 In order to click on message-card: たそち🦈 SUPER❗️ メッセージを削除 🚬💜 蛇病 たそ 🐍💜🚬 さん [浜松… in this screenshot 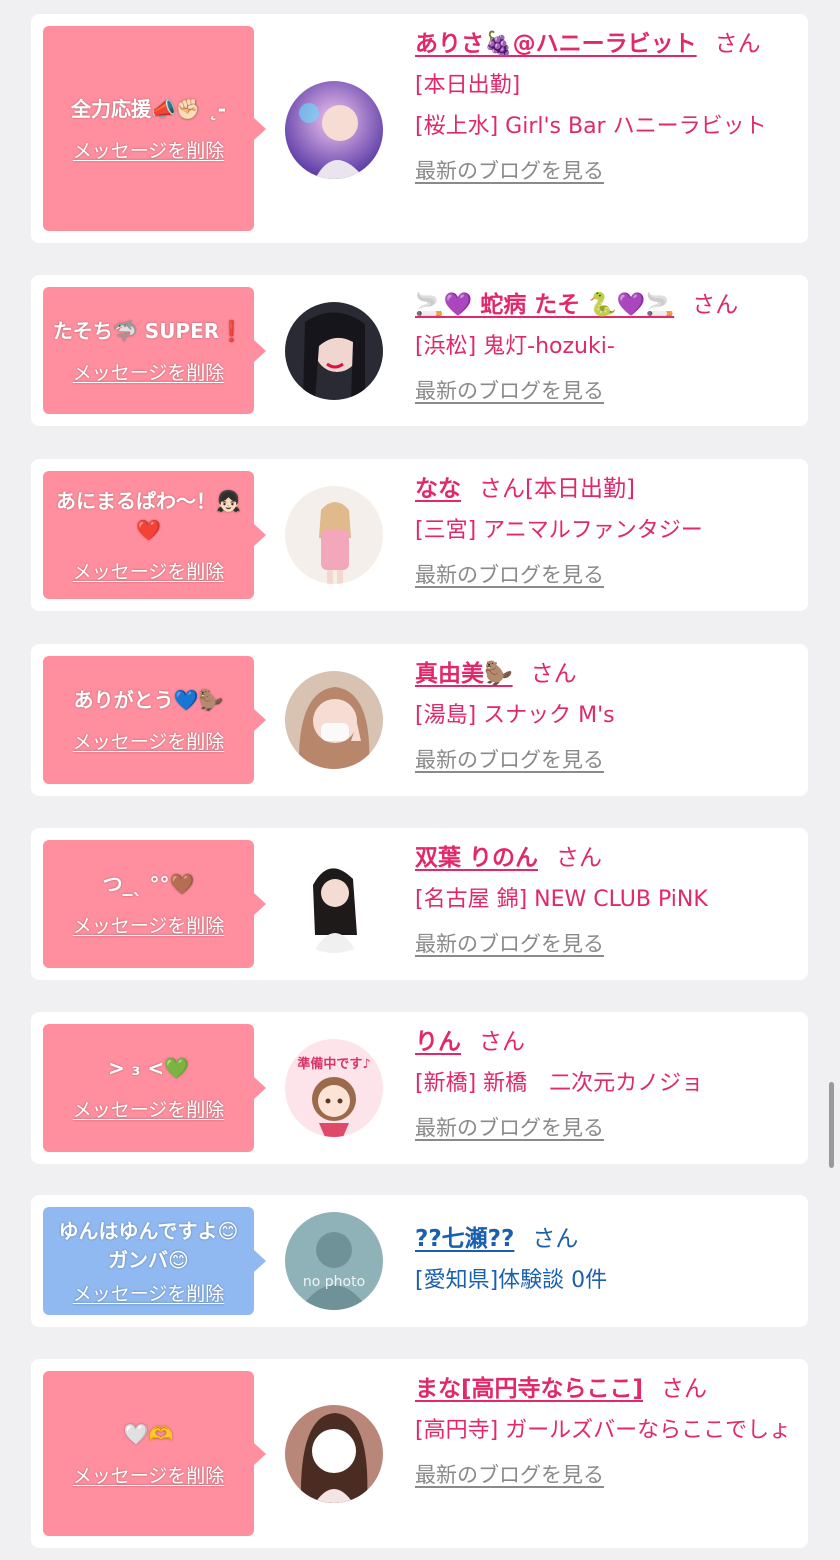, I will do `click(419, 350)`.